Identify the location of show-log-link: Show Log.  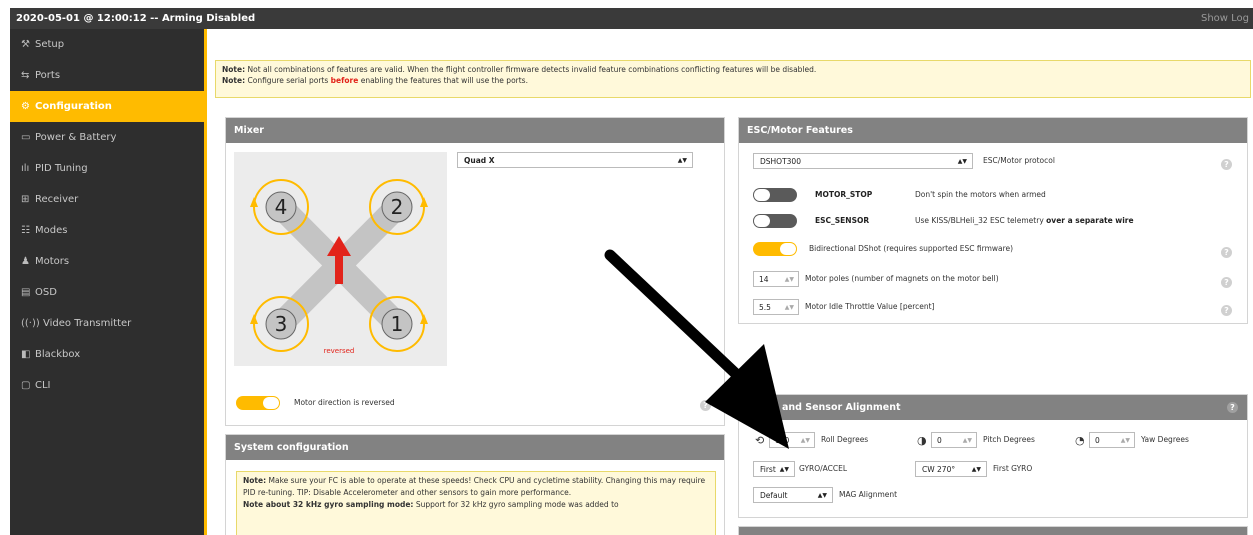
(1225, 18).